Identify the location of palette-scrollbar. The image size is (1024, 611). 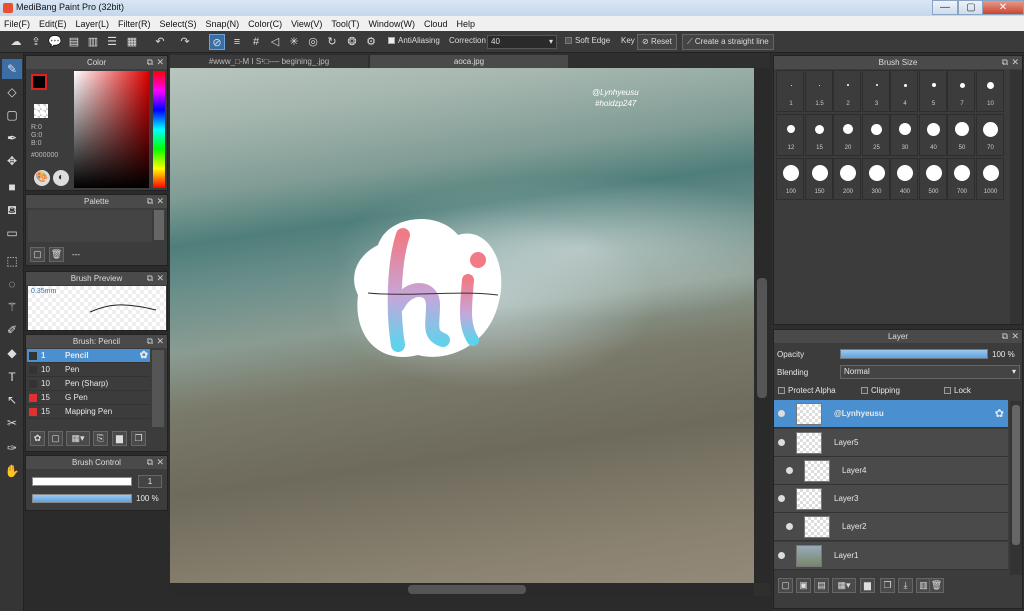
(159, 225).